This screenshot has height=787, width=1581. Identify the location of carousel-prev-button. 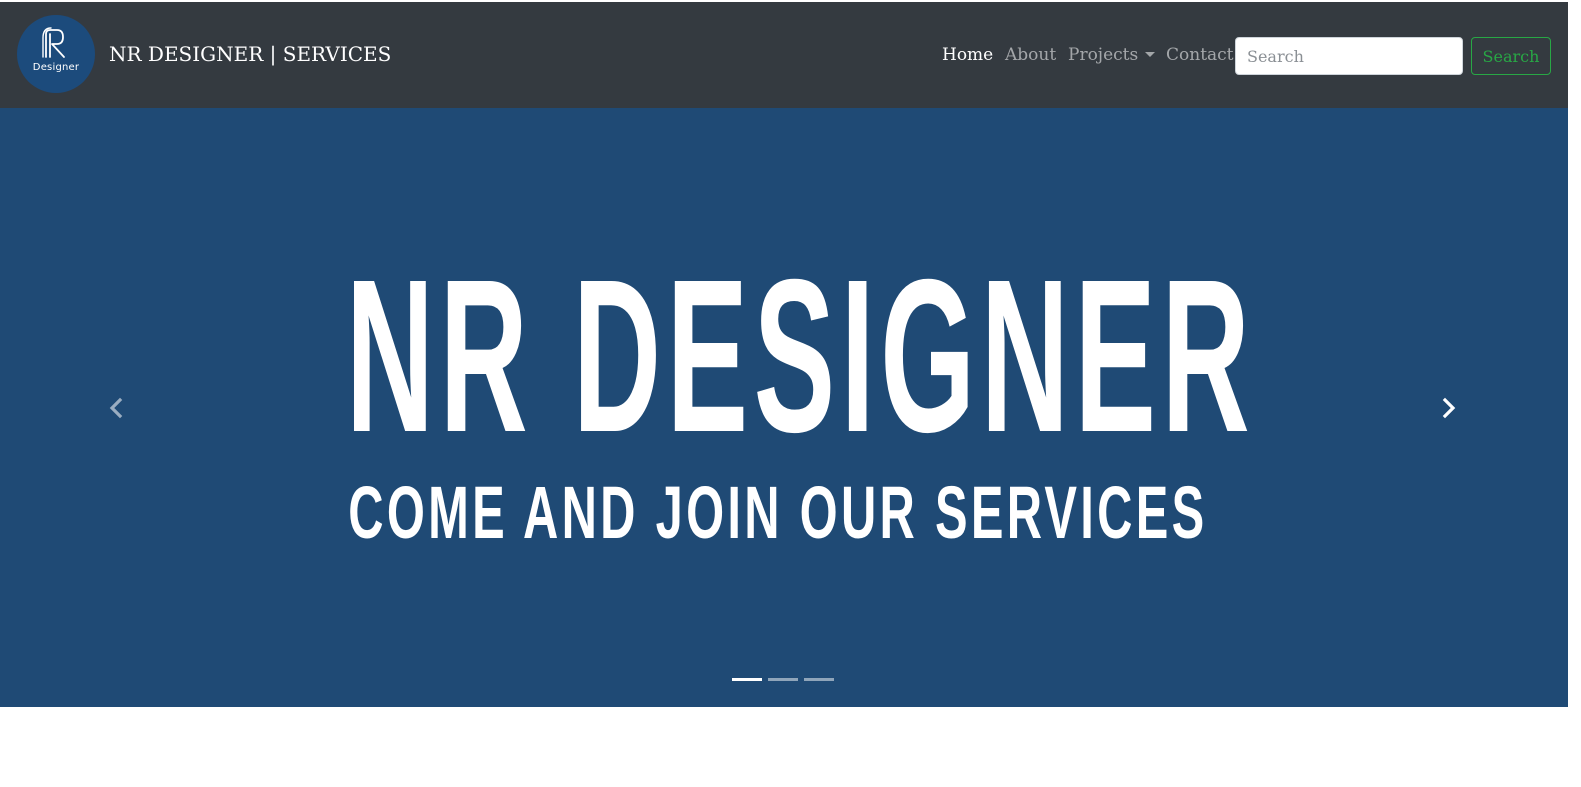
(116, 408).